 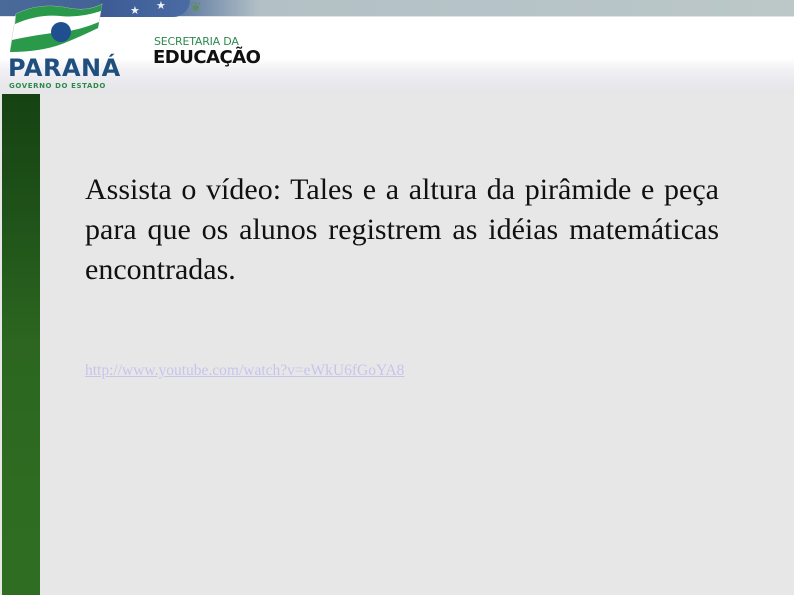 What do you see at coordinates (145, 8) in the screenshot?
I see `header-flag-stars-band: ★ ★` at bounding box center [145, 8].